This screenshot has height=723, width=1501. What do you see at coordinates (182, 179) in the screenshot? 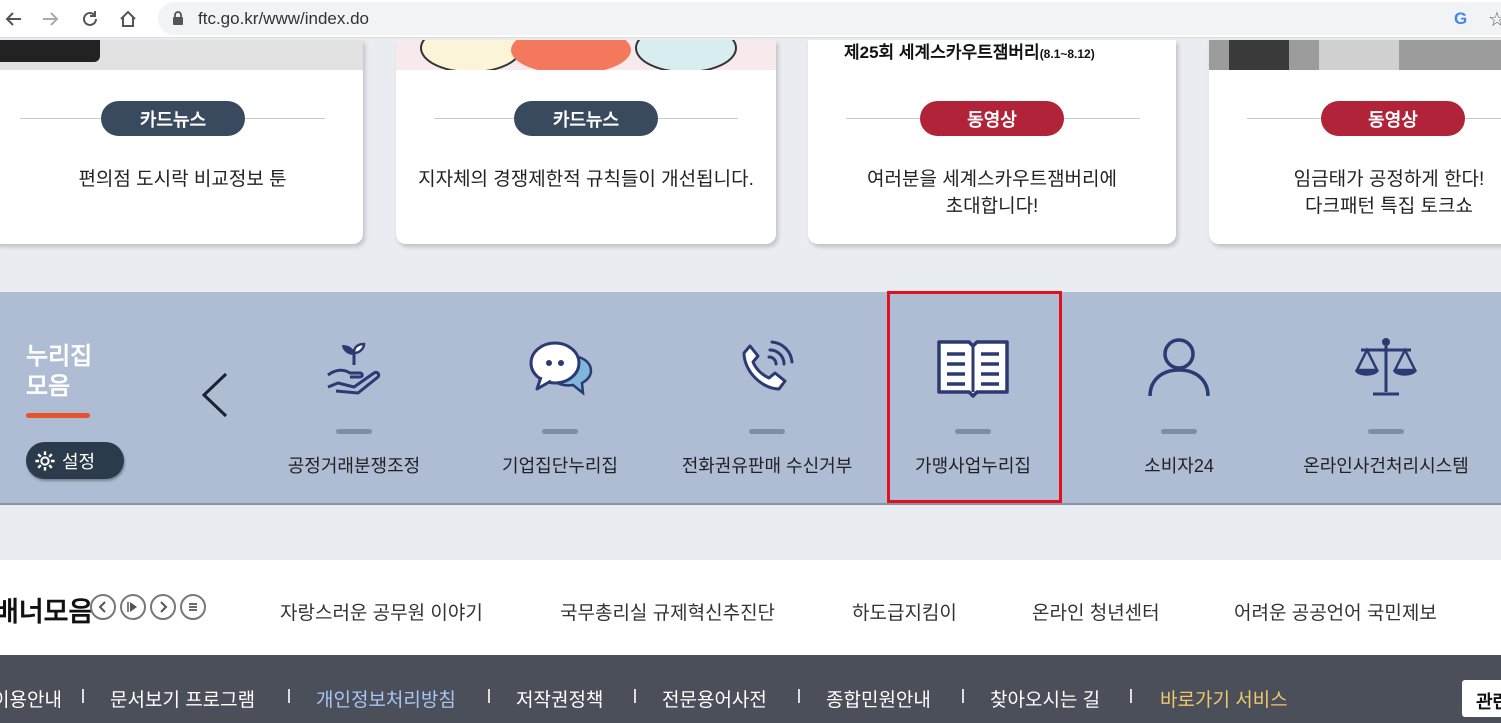
I see `card-title: 편의점 도시락 비교정보 툰` at bounding box center [182, 179].